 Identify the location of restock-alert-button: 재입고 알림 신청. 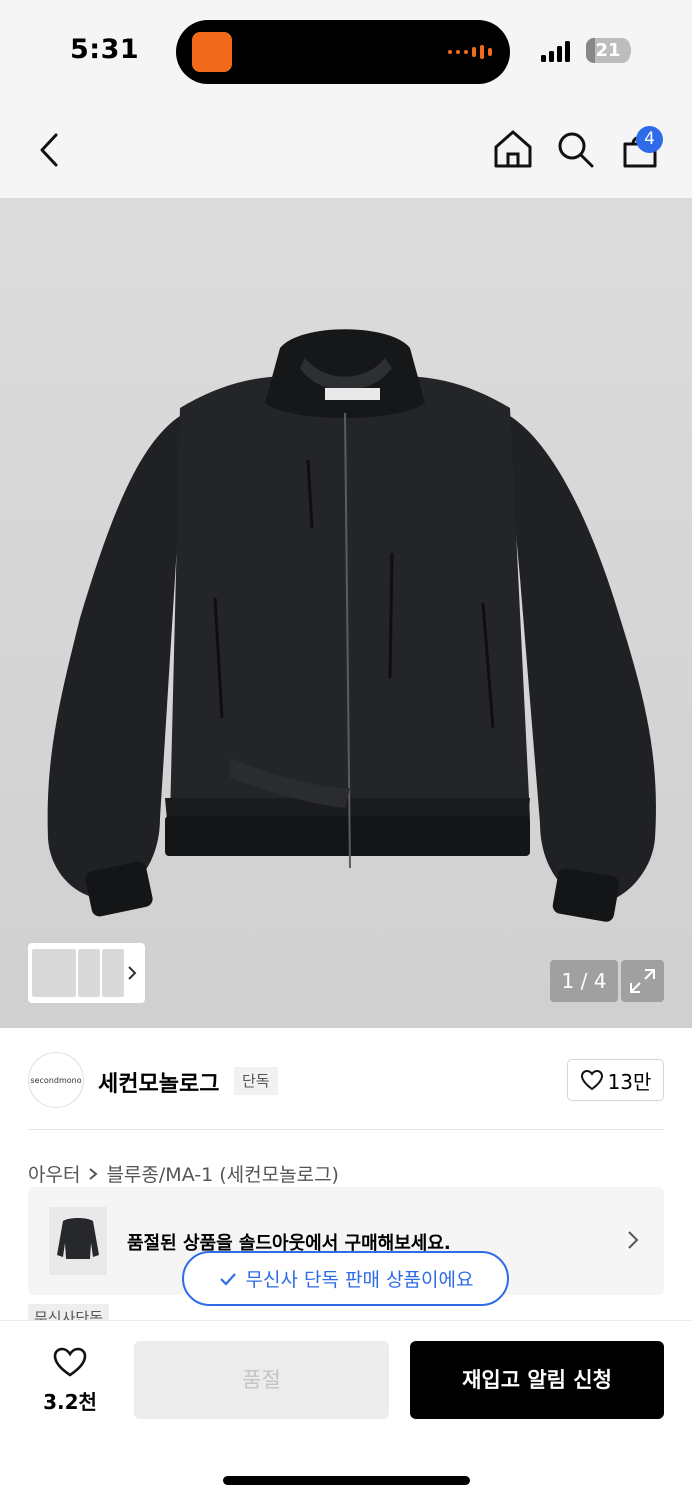
(537, 1380).